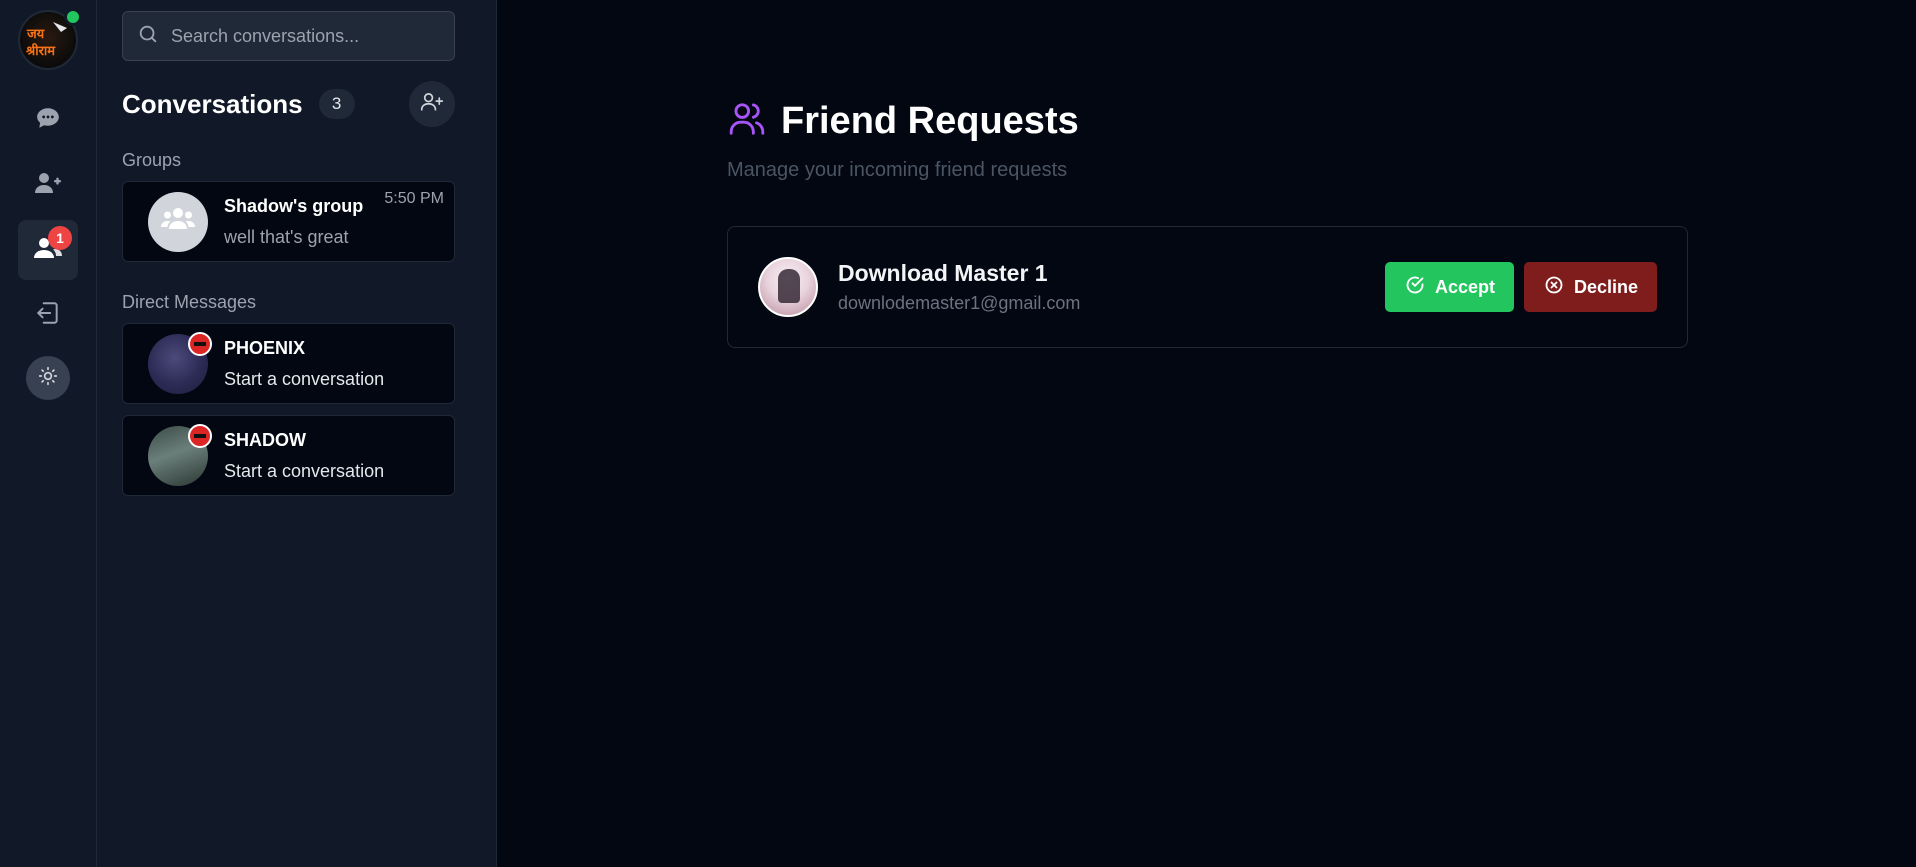 The image size is (1916, 867). Describe the element at coordinates (35, 34) in the screenshot. I see `svg-text: जय` at that location.